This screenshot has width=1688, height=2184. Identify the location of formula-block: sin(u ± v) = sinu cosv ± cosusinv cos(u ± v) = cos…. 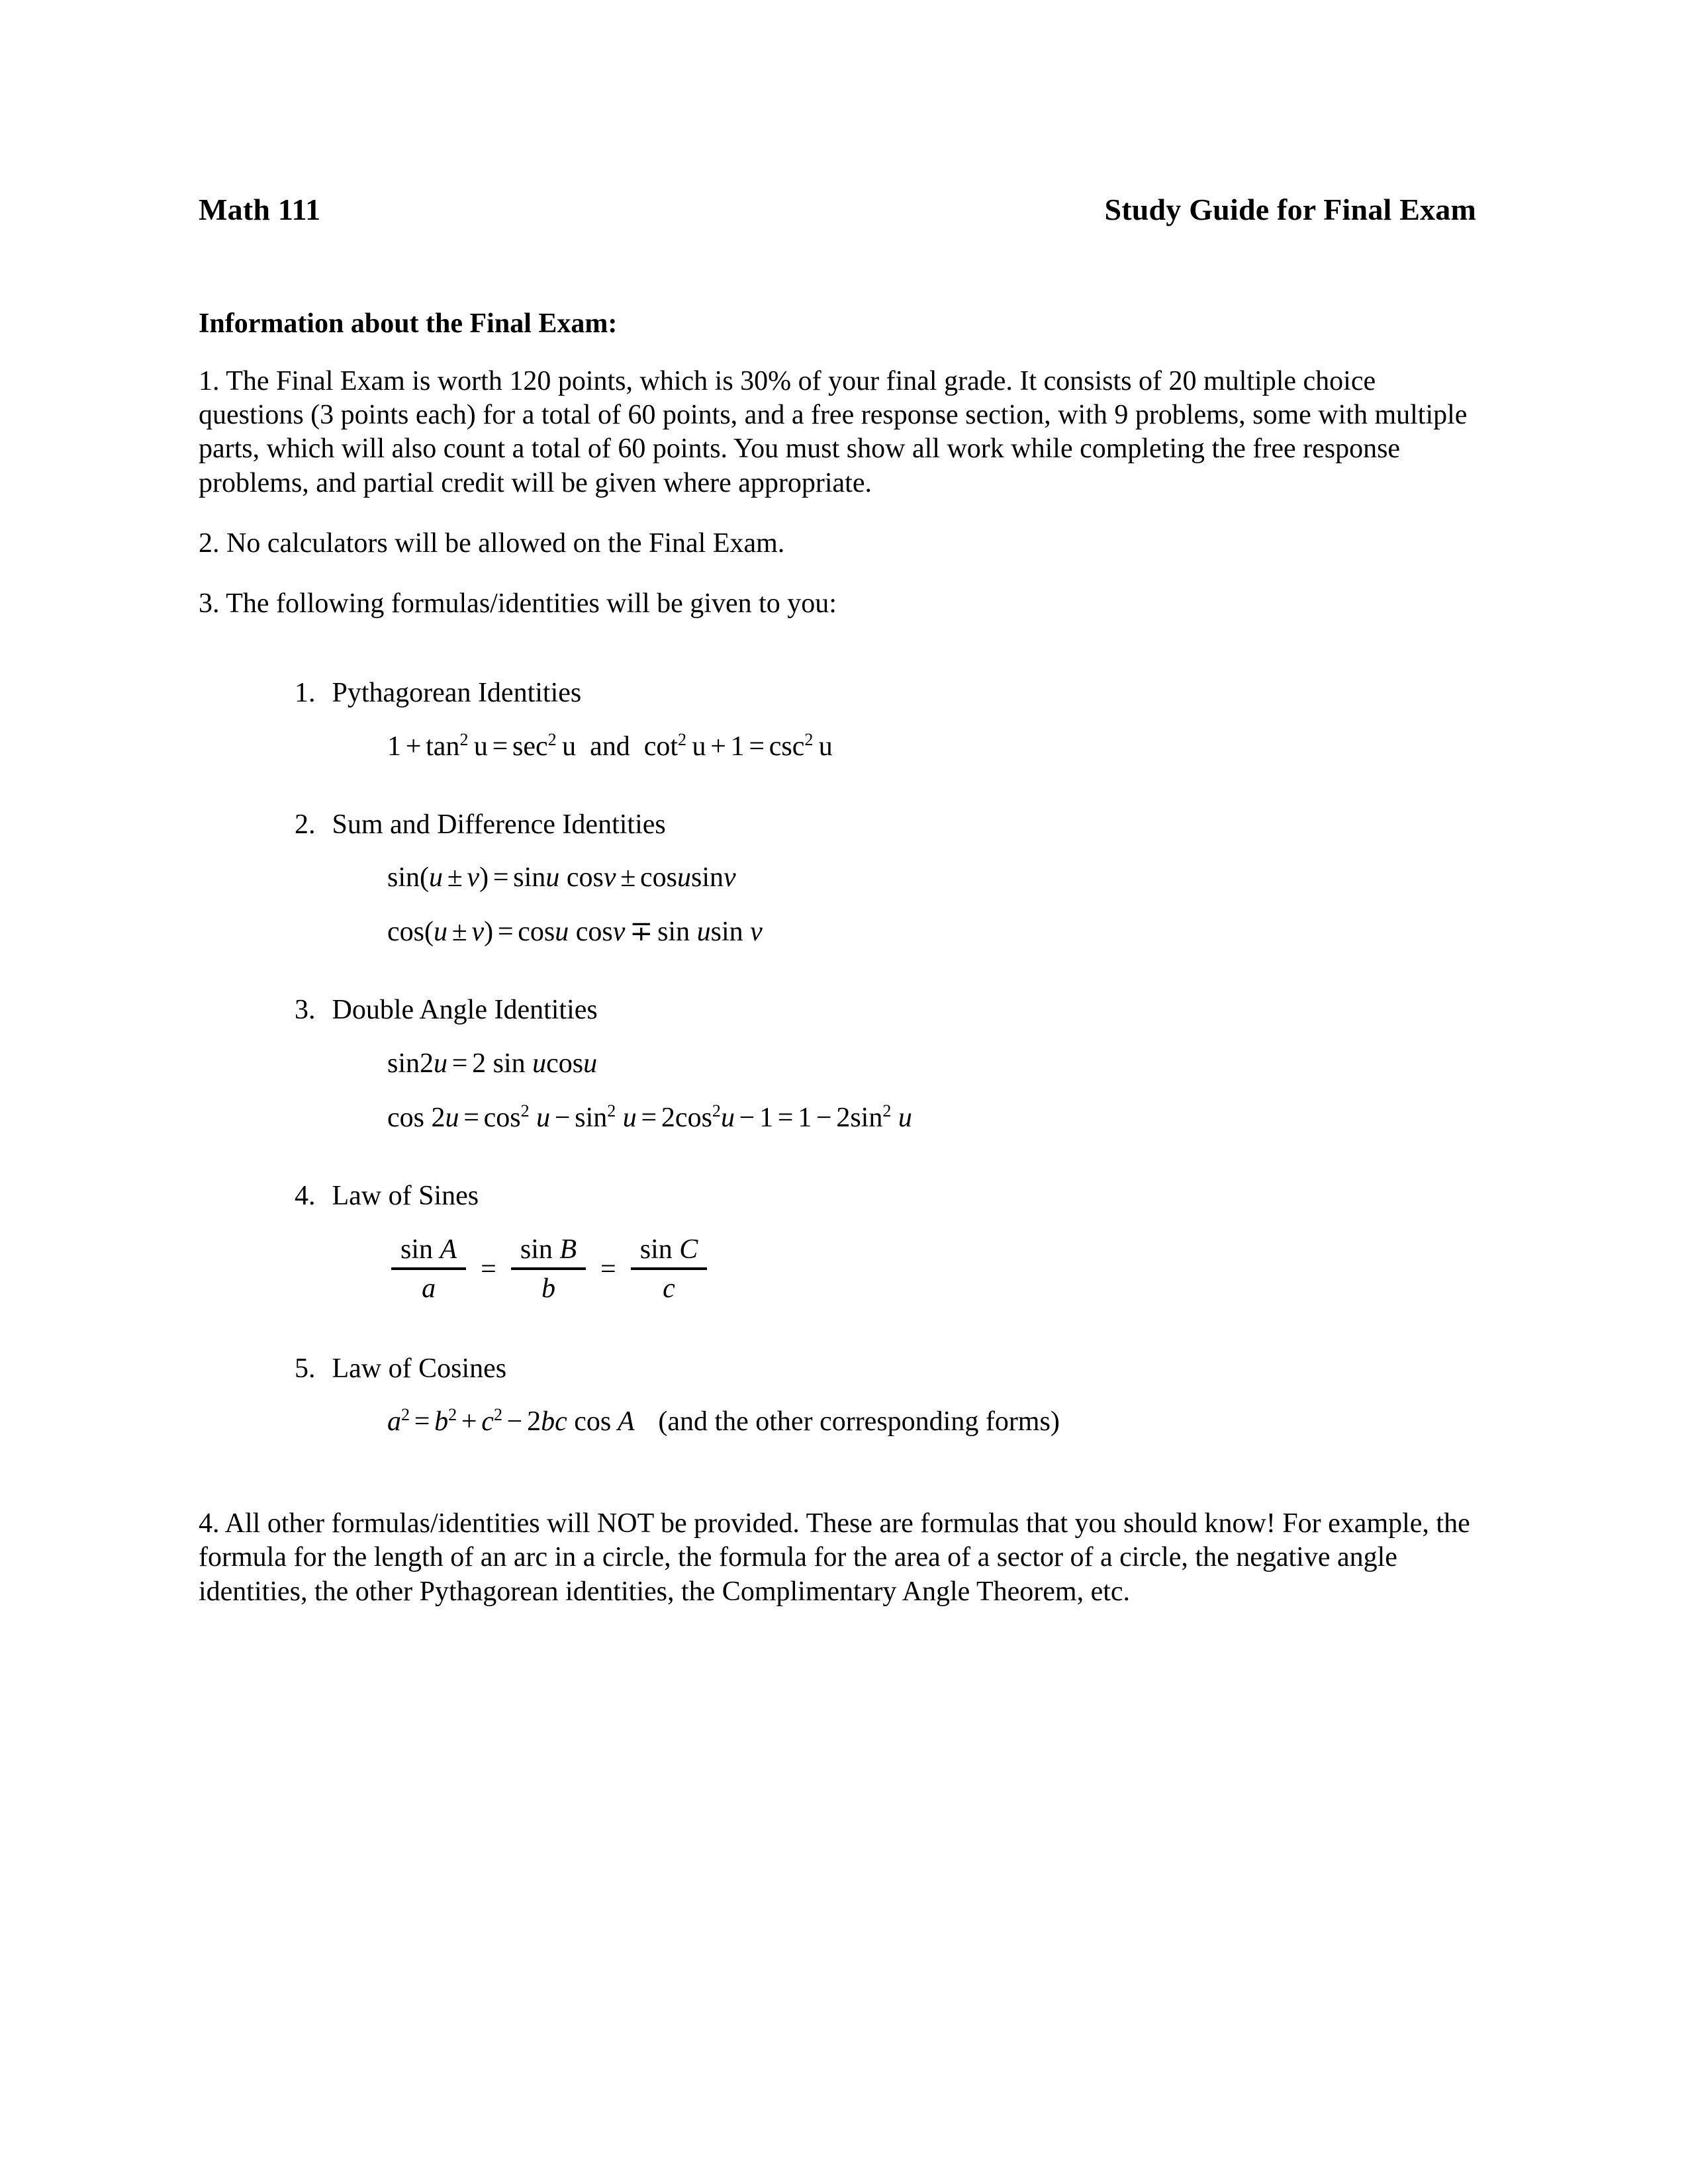
(885, 905).